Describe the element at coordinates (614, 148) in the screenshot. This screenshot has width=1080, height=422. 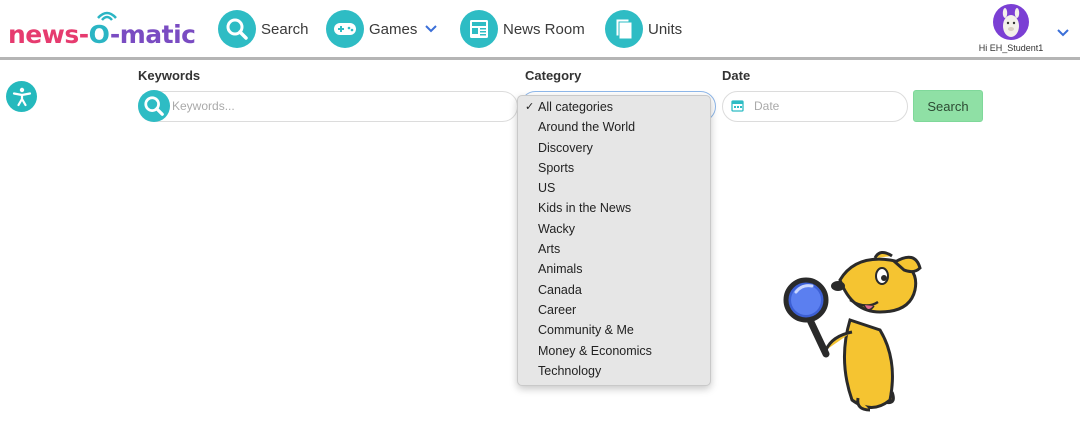
I see `category-option: Discovery` at that location.